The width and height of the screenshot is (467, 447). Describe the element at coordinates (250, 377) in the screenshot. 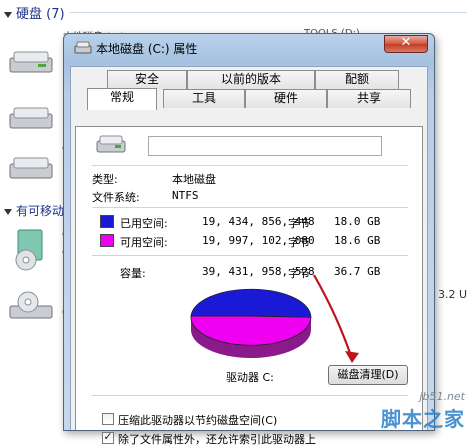

I see `drive-caption: 驱动器 C:` at that location.